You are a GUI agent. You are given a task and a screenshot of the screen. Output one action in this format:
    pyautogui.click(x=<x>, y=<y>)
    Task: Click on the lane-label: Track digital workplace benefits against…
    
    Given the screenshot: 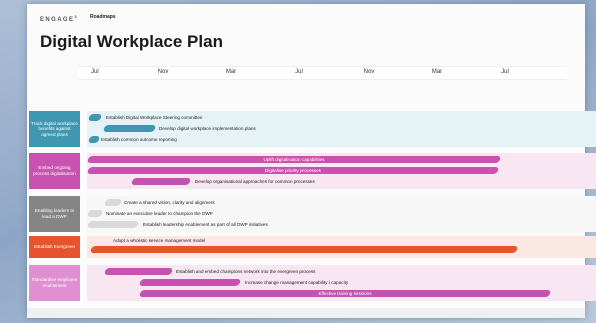 What is the action you would take?
    pyautogui.click(x=54, y=129)
    